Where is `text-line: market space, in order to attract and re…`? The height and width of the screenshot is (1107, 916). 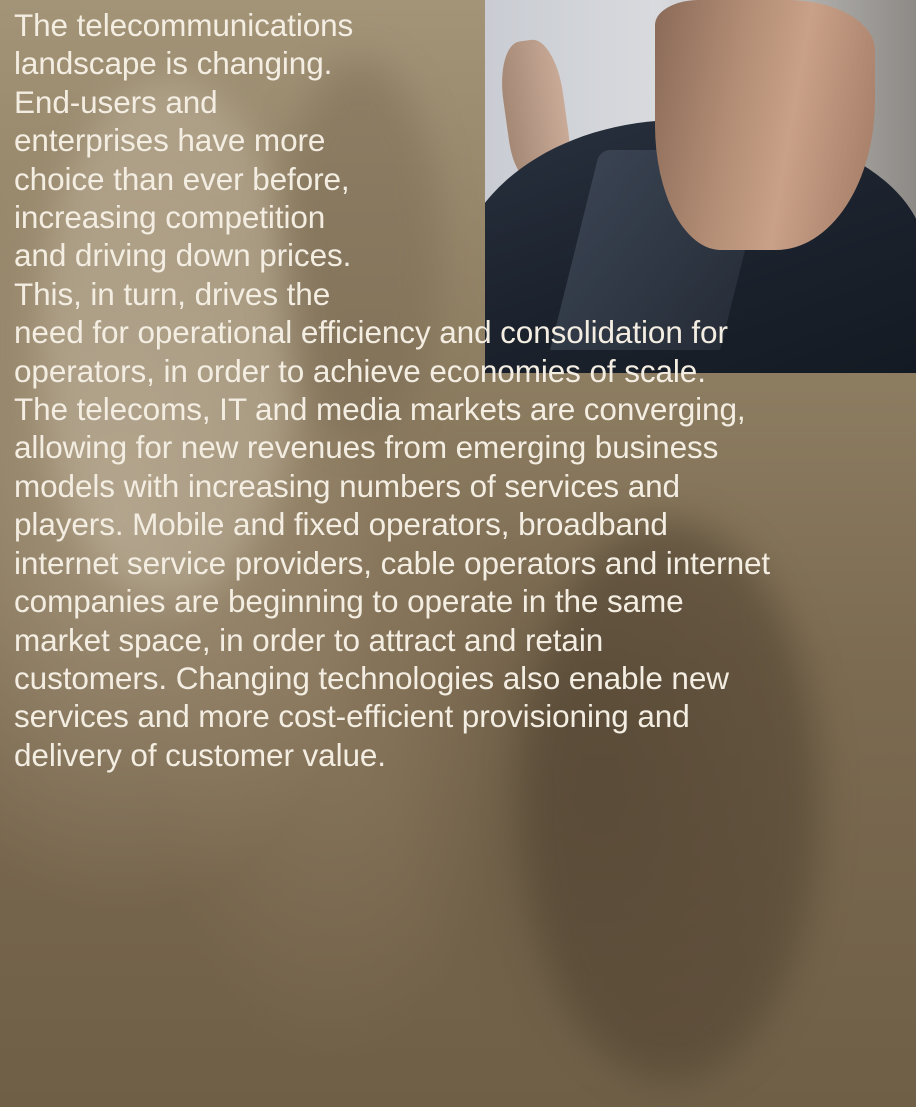 text-line: market space, in order to attract and re… is located at coordinates (309, 639).